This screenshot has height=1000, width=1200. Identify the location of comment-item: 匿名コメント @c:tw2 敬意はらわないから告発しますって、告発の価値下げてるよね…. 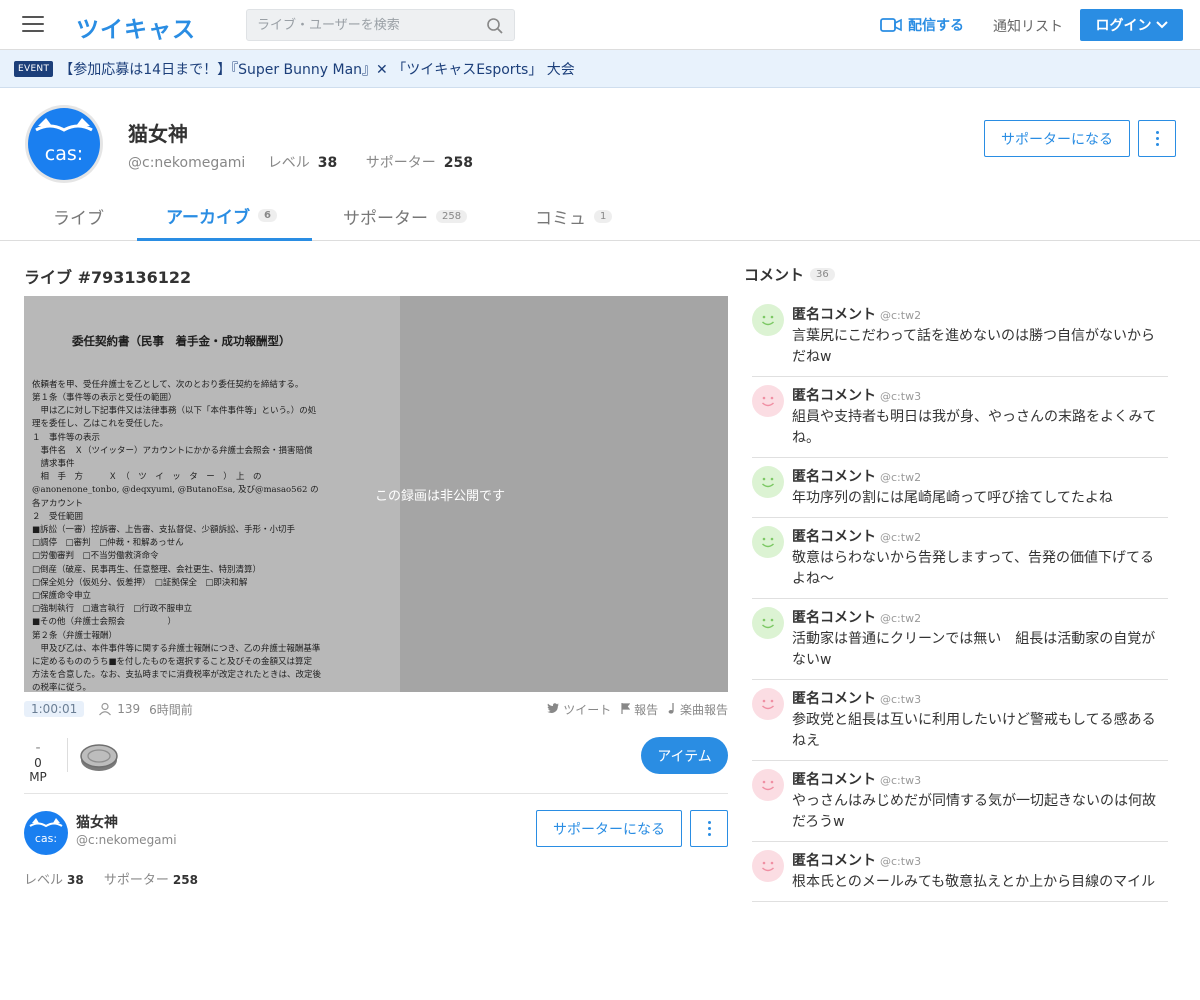
(960, 558).